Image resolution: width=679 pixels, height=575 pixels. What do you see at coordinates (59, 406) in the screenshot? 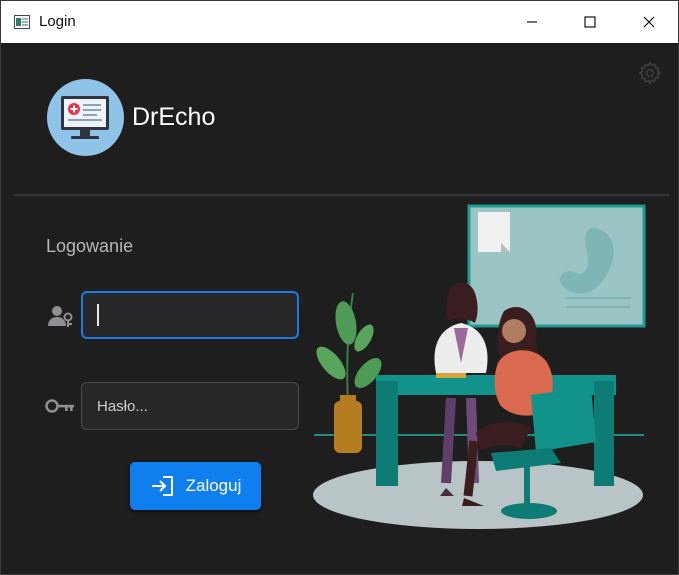
I see `key-icon` at bounding box center [59, 406].